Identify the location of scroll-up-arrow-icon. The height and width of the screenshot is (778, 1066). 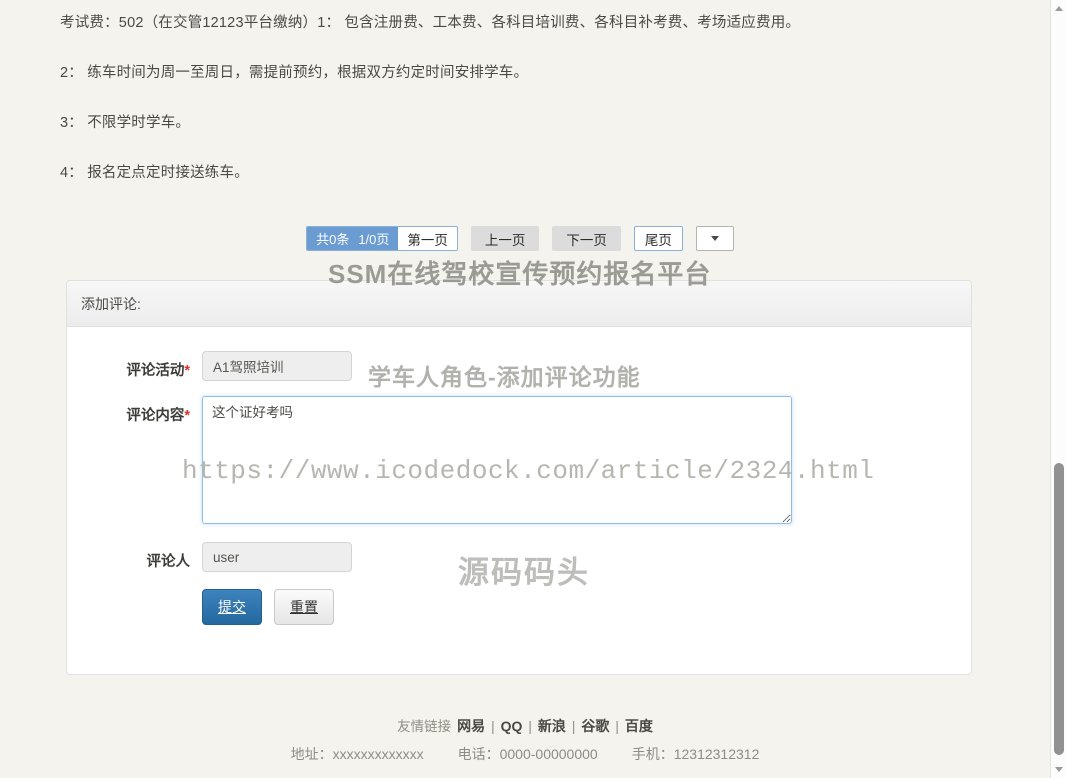
(1058, 8).